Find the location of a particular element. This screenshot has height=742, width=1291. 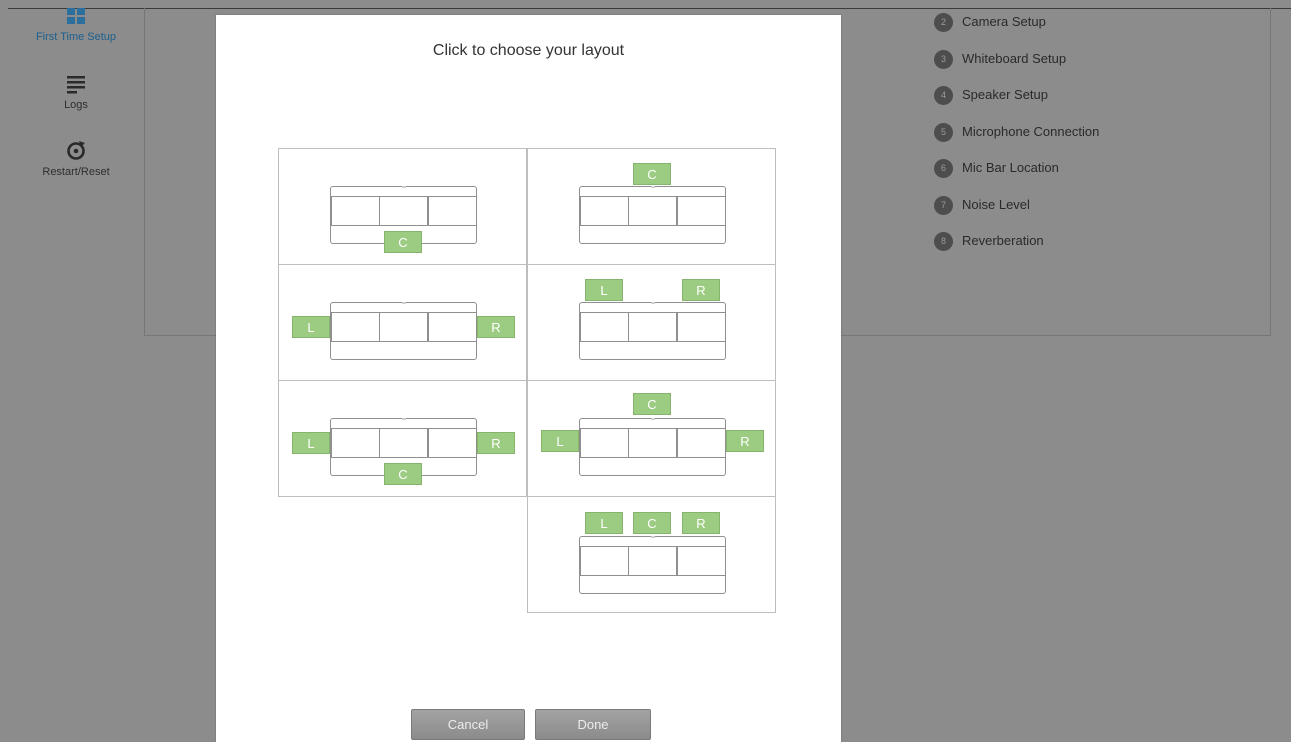

cancel-button: Cancel is located at coordinates (468, 724).